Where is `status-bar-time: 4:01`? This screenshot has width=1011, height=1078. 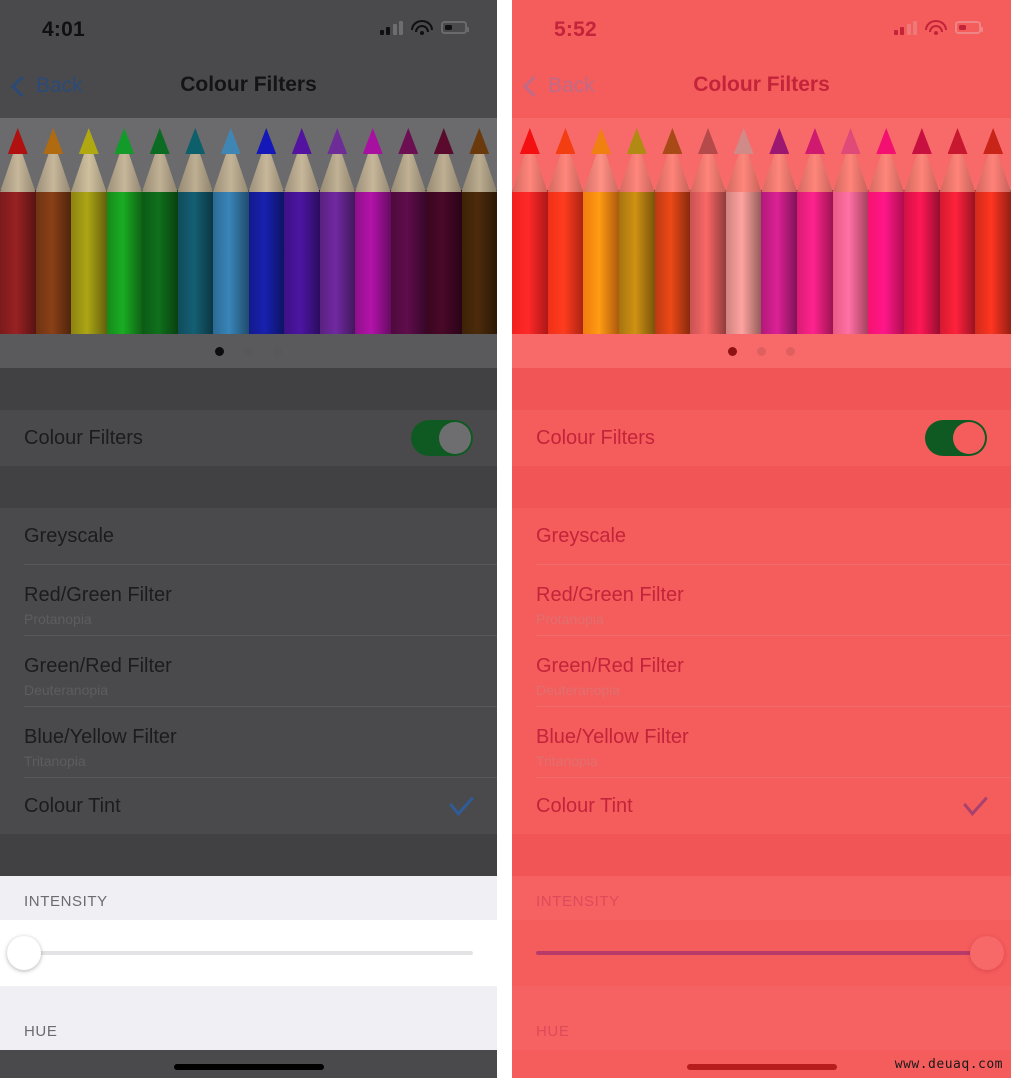 status-bar-time: 4:01 is located at coordinates (63, 29).